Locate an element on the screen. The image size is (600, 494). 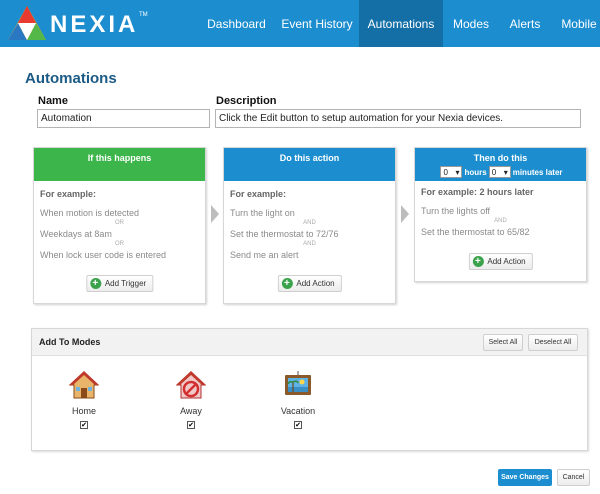
name-input: Automation is located at coordinates (123, 118).